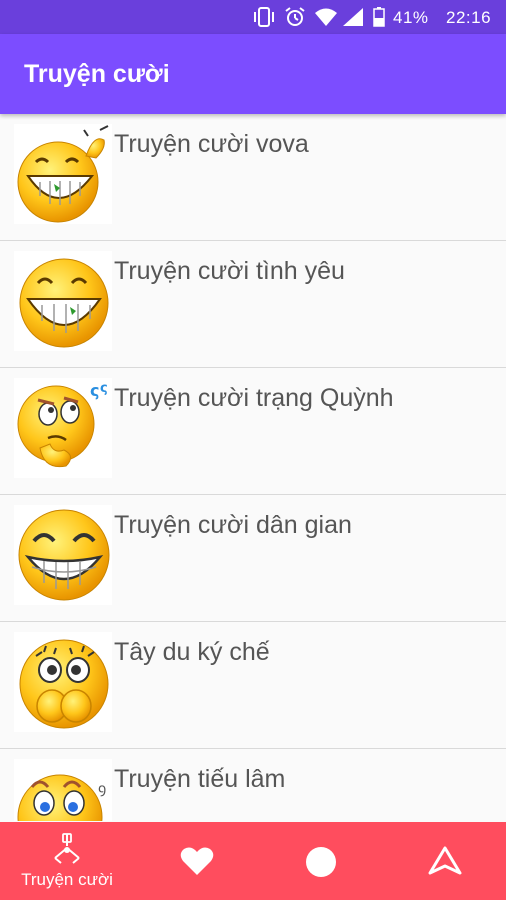 The image size is (506, 900). I want to click on list-item-label: Truyện cười trạng Quỳnh, so click(254, 398).